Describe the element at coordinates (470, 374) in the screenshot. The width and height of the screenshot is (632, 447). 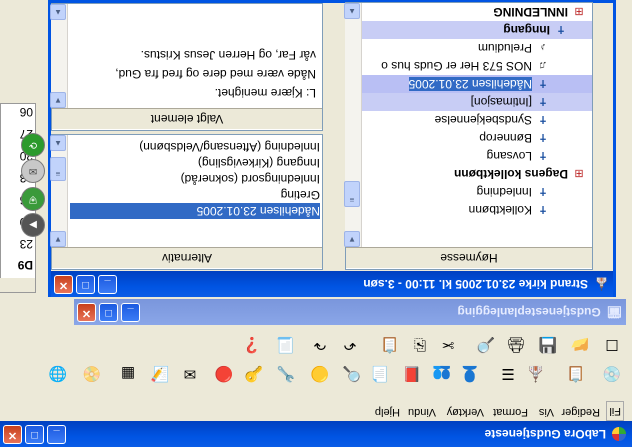
I see `person-icon: 👤` at that location.